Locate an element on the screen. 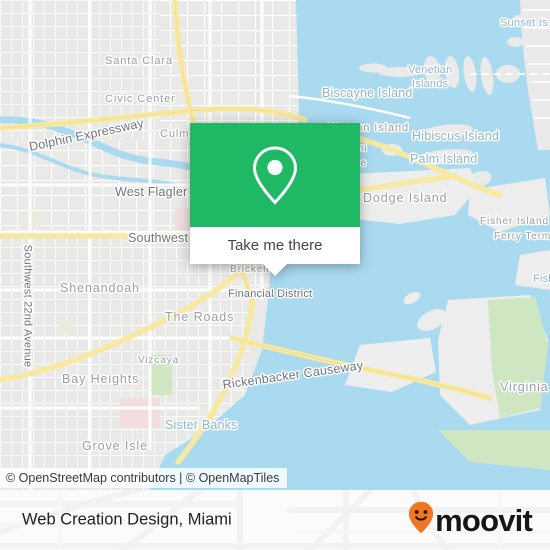 The image size is (550, 550). popup-pointer is located at coordinates (275, 270).